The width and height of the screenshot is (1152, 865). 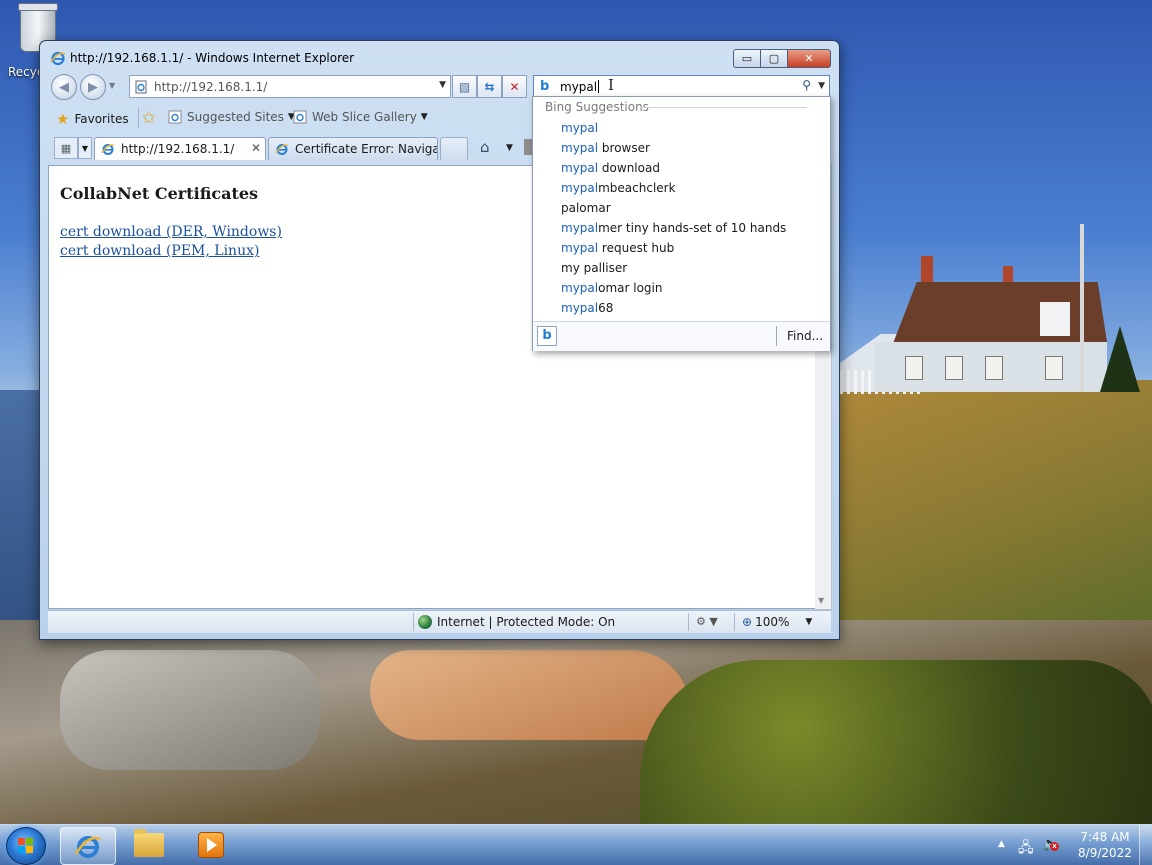 I want to click on close-tab-icon: ✕, so click(x=256, y=148).